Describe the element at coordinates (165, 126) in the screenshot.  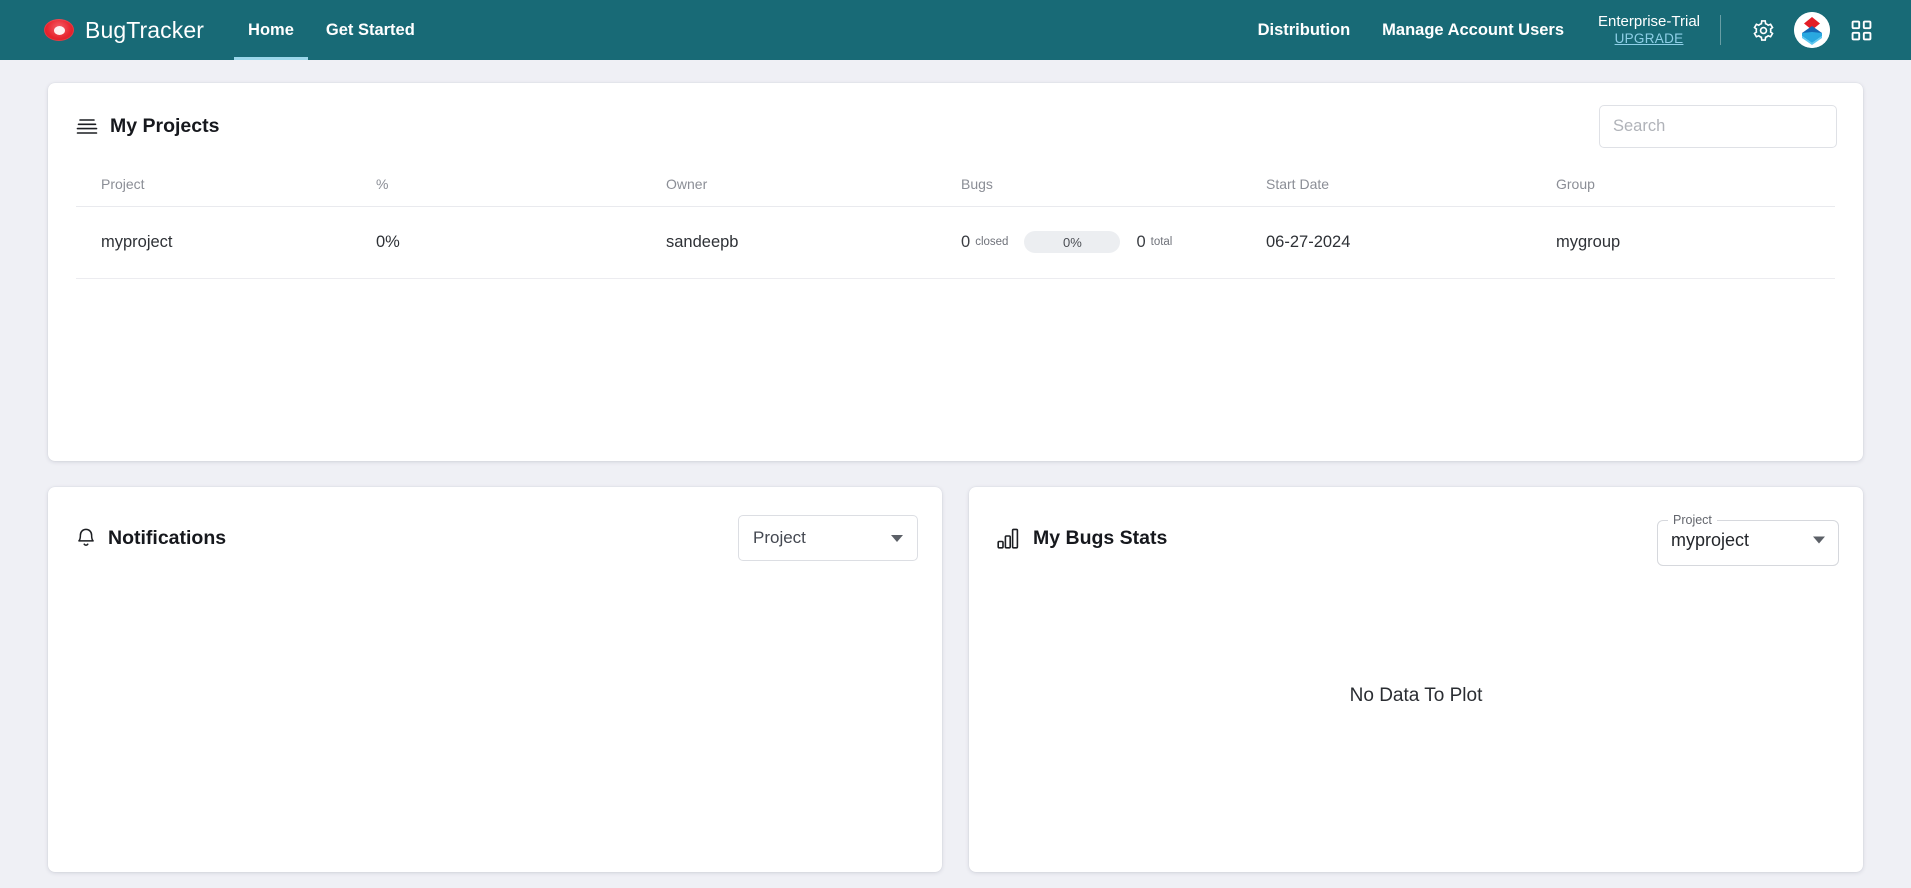
I see `page-title: My Projects` at that location.